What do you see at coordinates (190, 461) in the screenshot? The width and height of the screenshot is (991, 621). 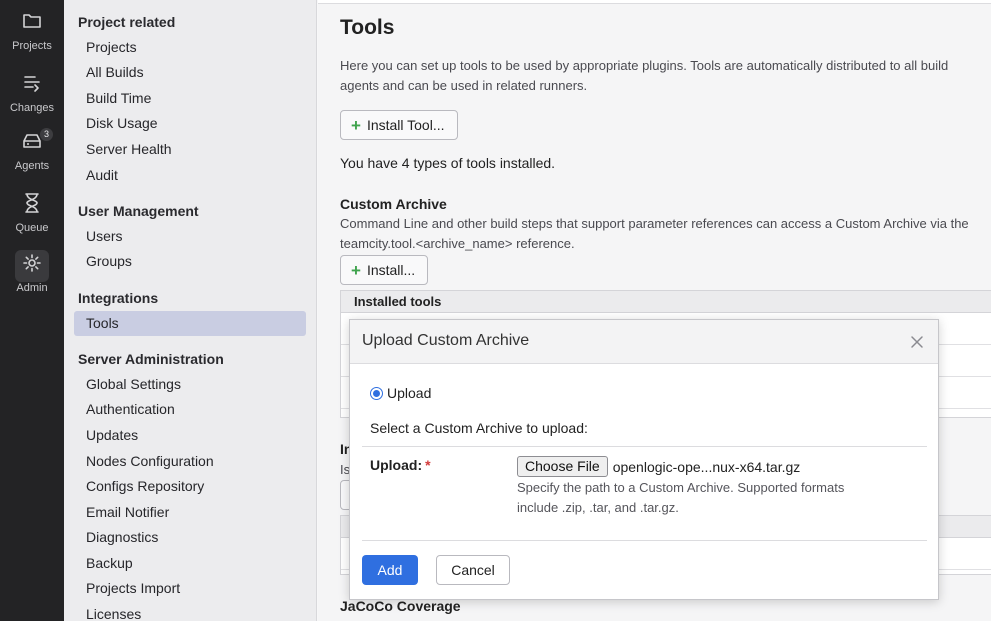 I see `sidebar-item-nodes-configuration: Nodes Configuration` at bounding box center [190, 461].